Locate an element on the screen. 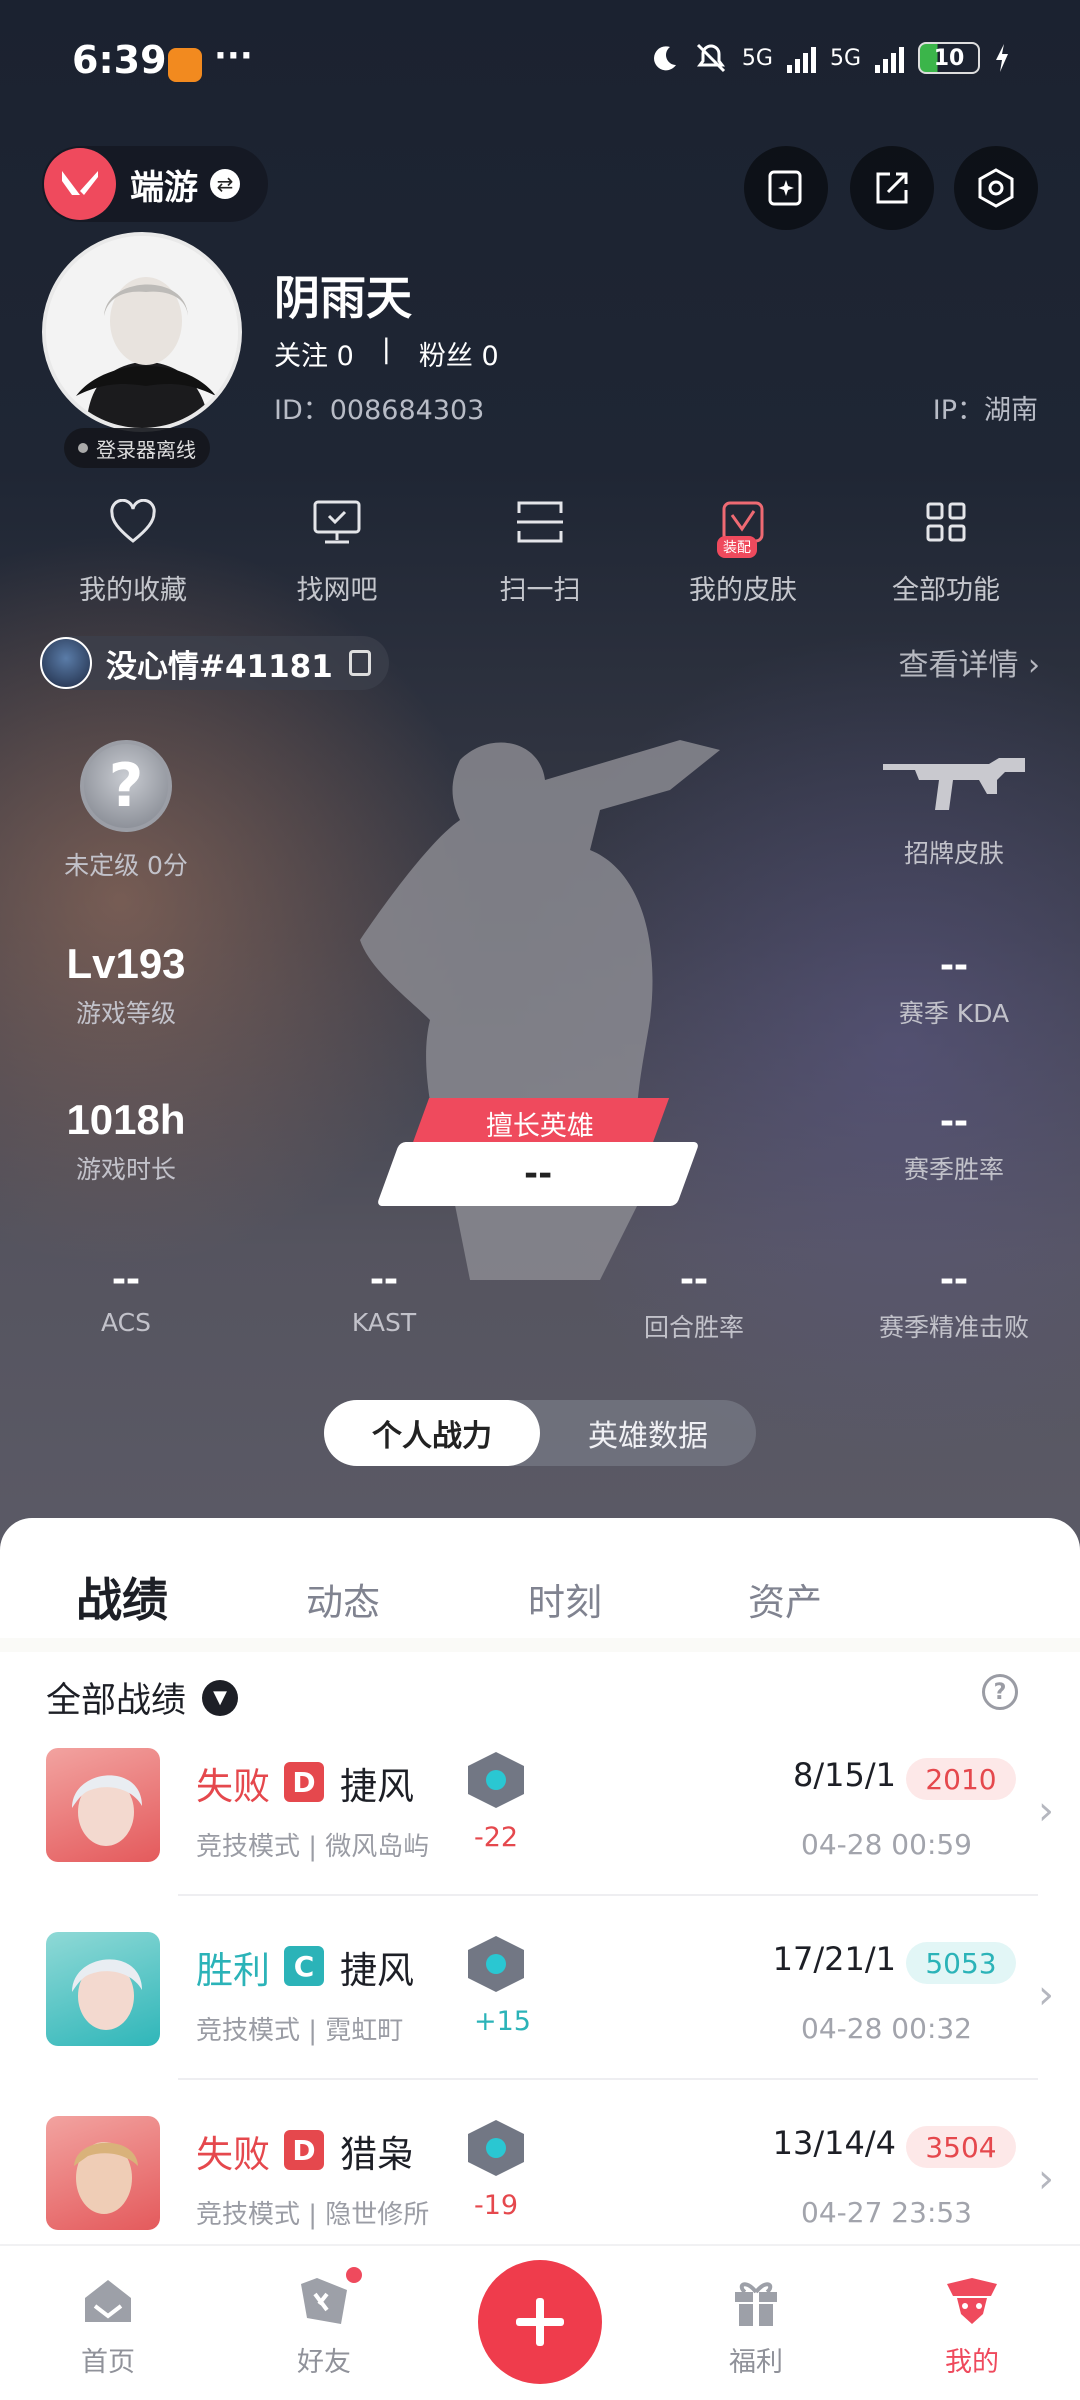 Image resolution: width=1080 pixels, height=2400 pixels. chevron-right-icon: › is located at coordinates (1034, 665).